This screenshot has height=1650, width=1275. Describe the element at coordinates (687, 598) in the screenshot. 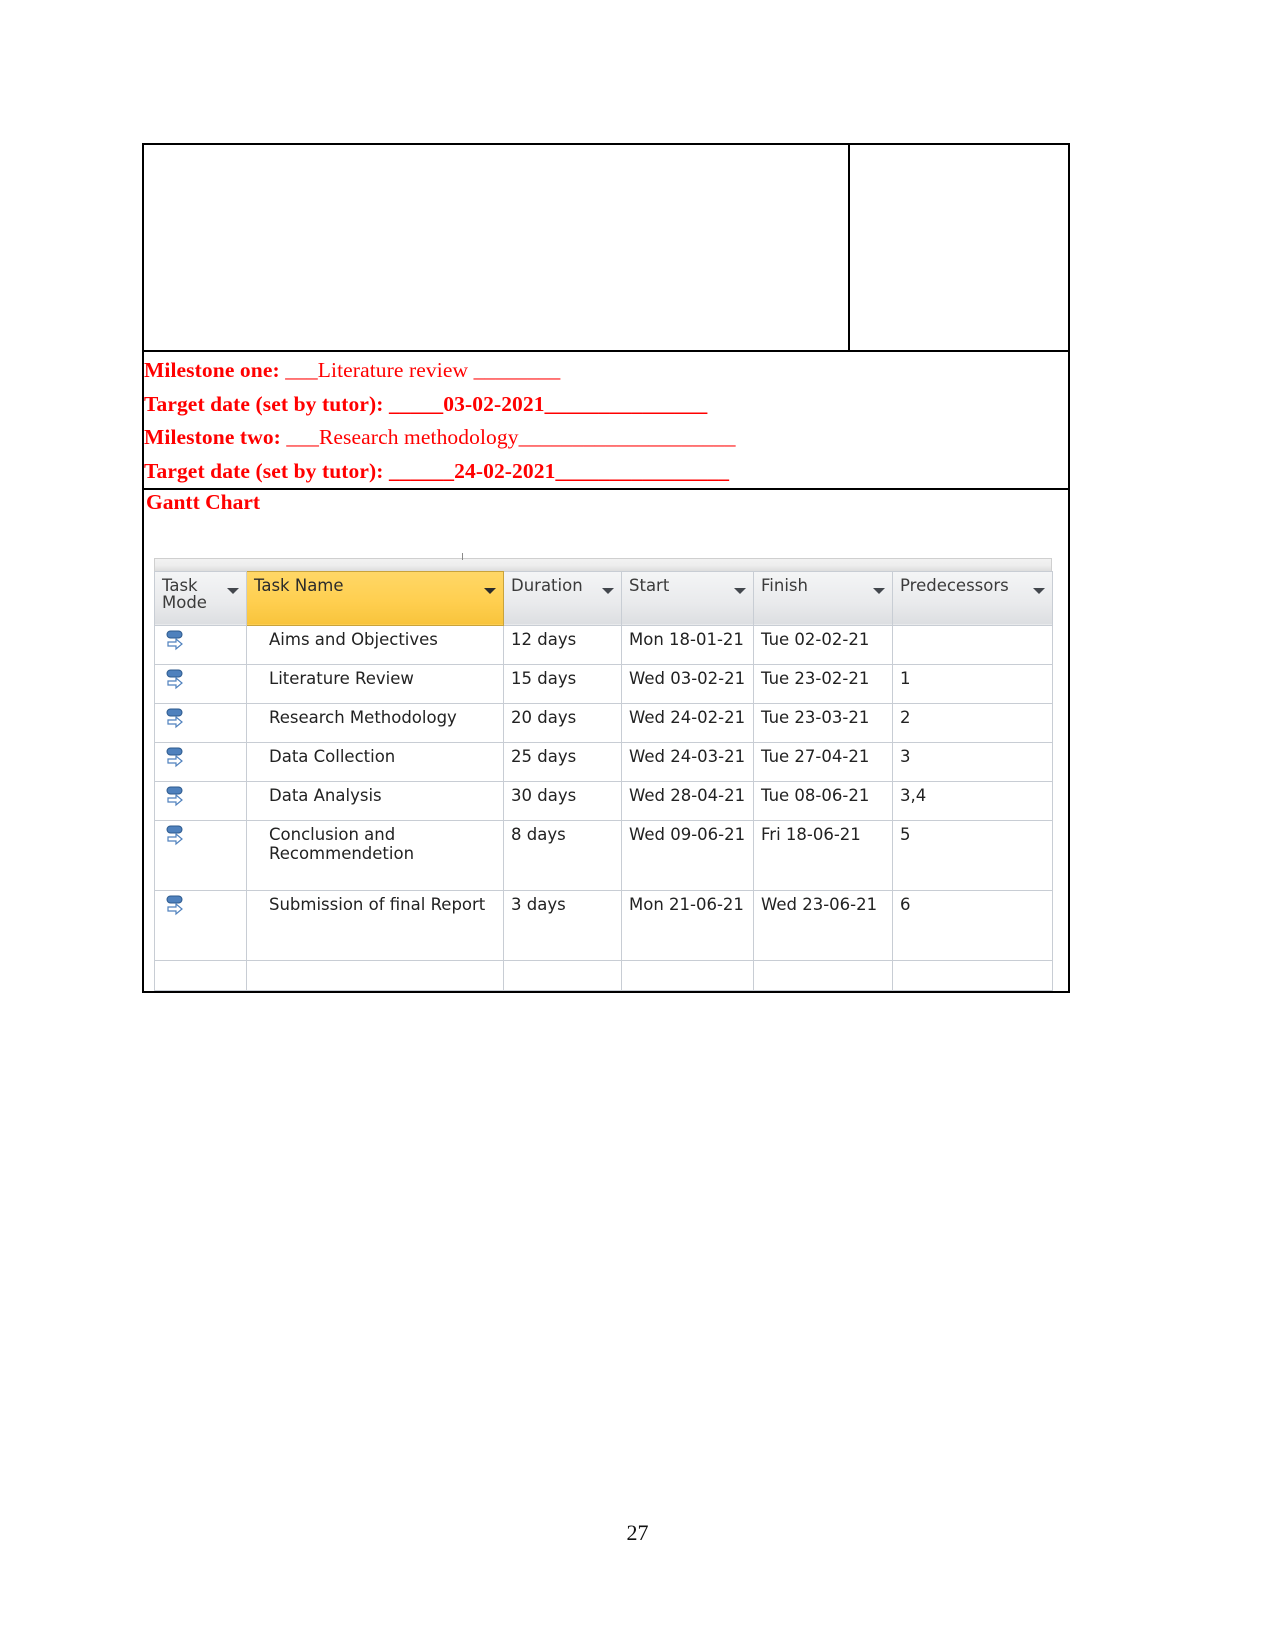

I see `column-header-start: Start` at that location.